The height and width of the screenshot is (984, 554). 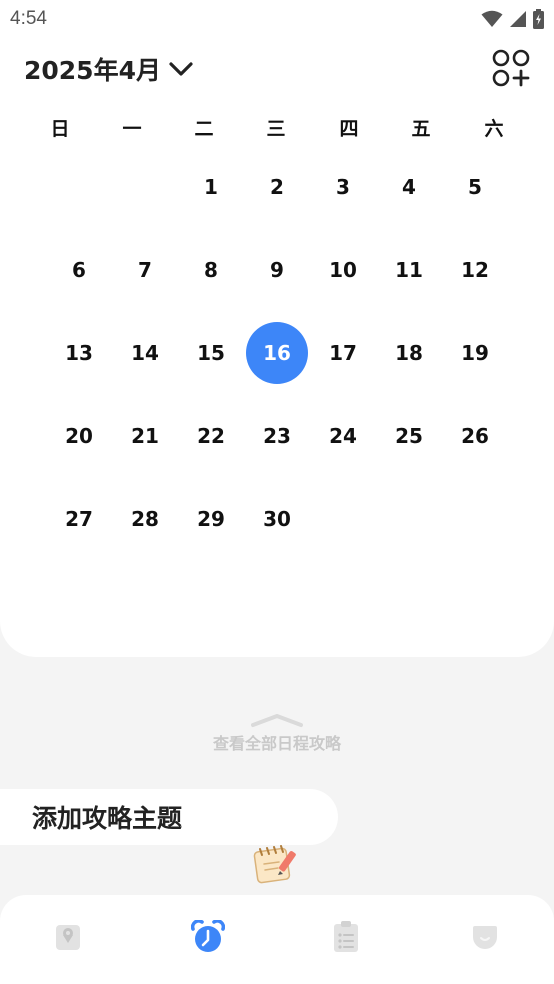 I want to click on month-label: 2025年4月, so click(x=92, y=70).